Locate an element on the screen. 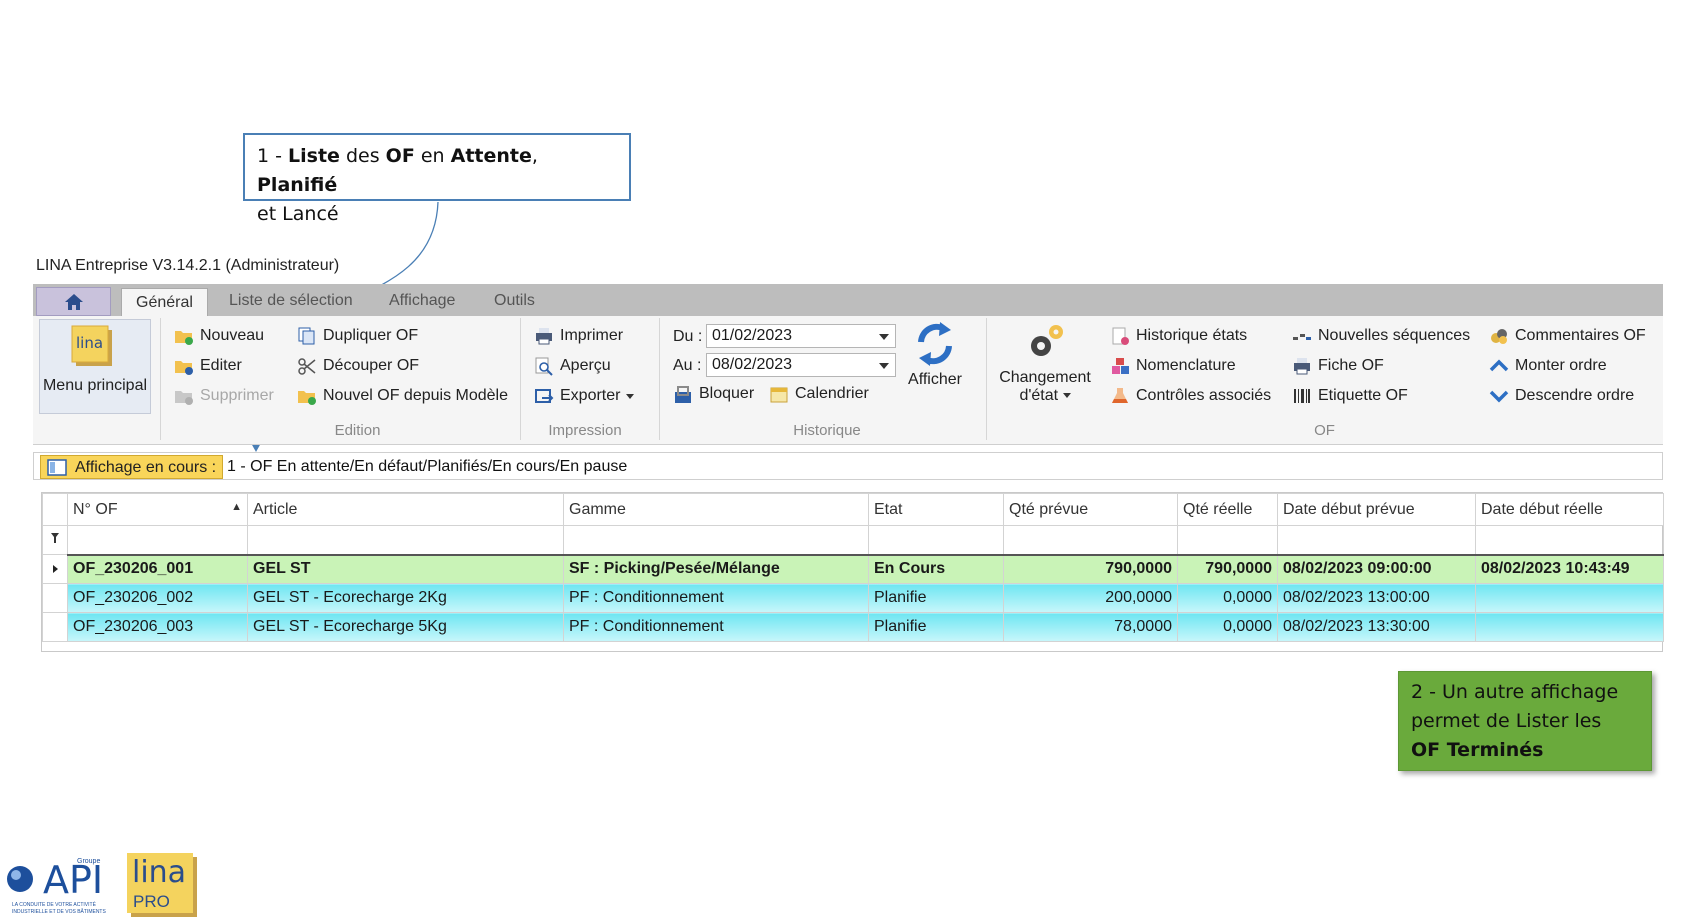 The height and width of the screenshot is (924, 1700). editer-button: Editer is located at coordinates (208, 366).